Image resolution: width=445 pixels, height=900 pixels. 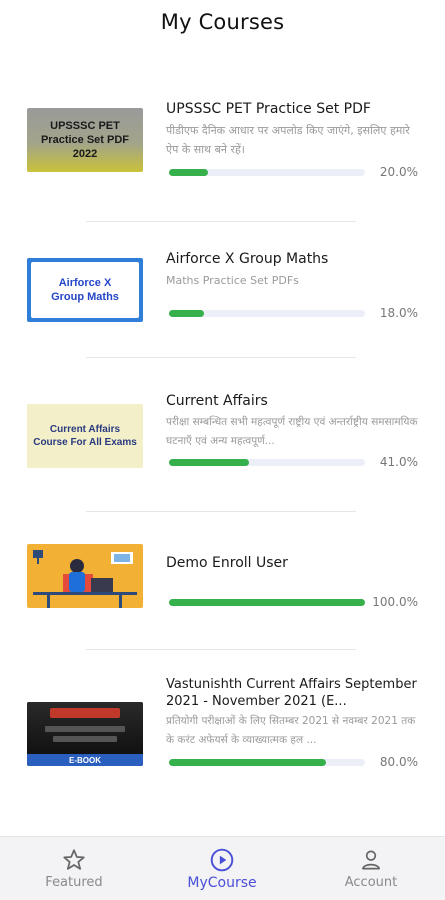 What do you see at coordinates (292, 563) in the screenshot?
I see `course-title: Demo Enroll User` at bounding box center [292, 563].